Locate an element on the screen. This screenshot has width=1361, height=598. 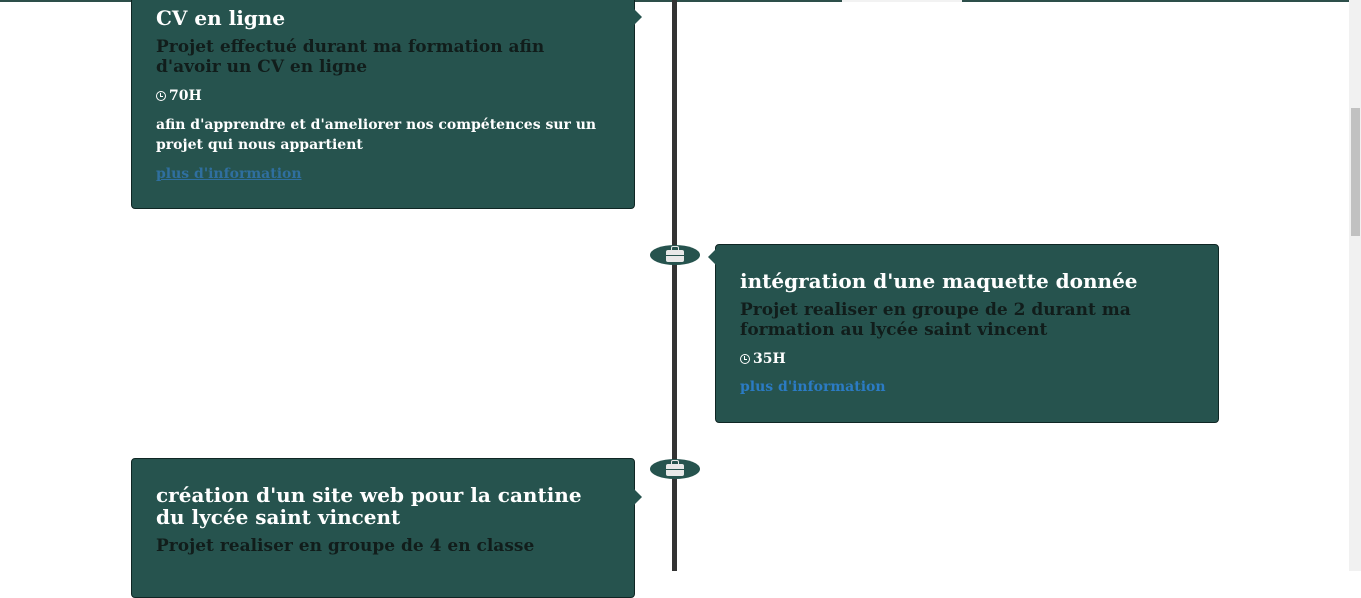
card-title: intégration d'une maquette donnée is located at coordinates (939, 281).